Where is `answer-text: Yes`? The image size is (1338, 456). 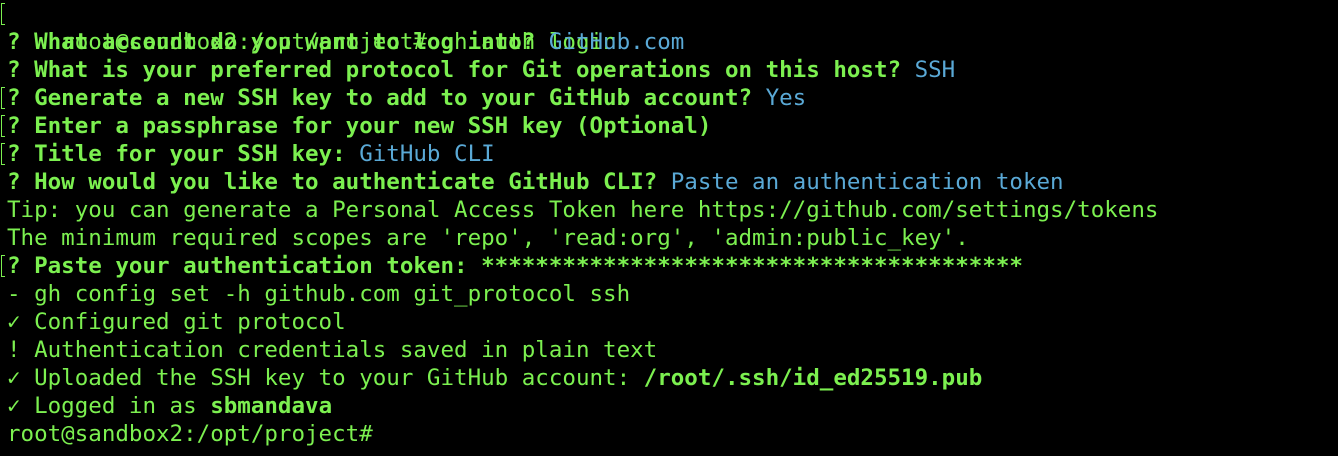
answer-text: Yes is located at coordinates (779, 98).